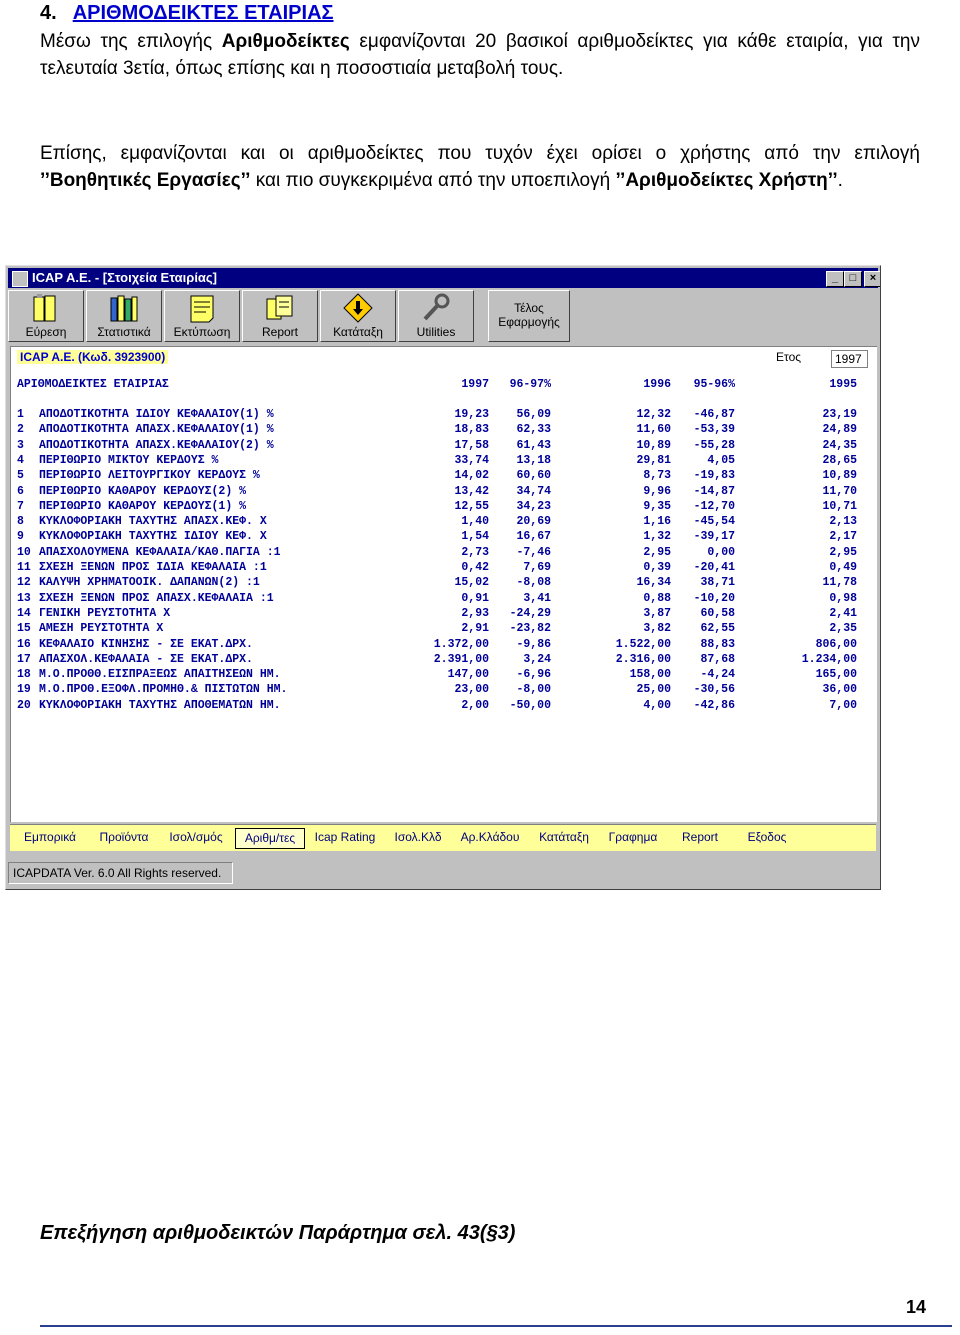 This screenshot has width=960, height=1335. What do you see at coordinates (187, 13) in the screenshot?
I see `section-heading: 4. ΑΡΙΘΜΟΔΕΙΚΤΕΣ ΕΤΑΙΡΙΑΣ` at bounding box center [187, 13].